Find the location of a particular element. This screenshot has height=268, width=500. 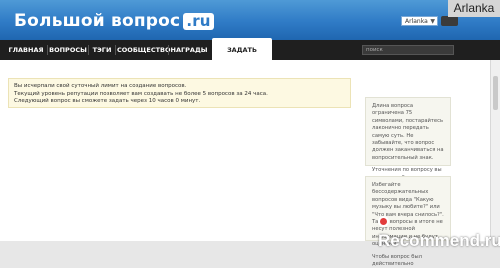

username-watermark: Arlanka is located at coordinates (474, 8).